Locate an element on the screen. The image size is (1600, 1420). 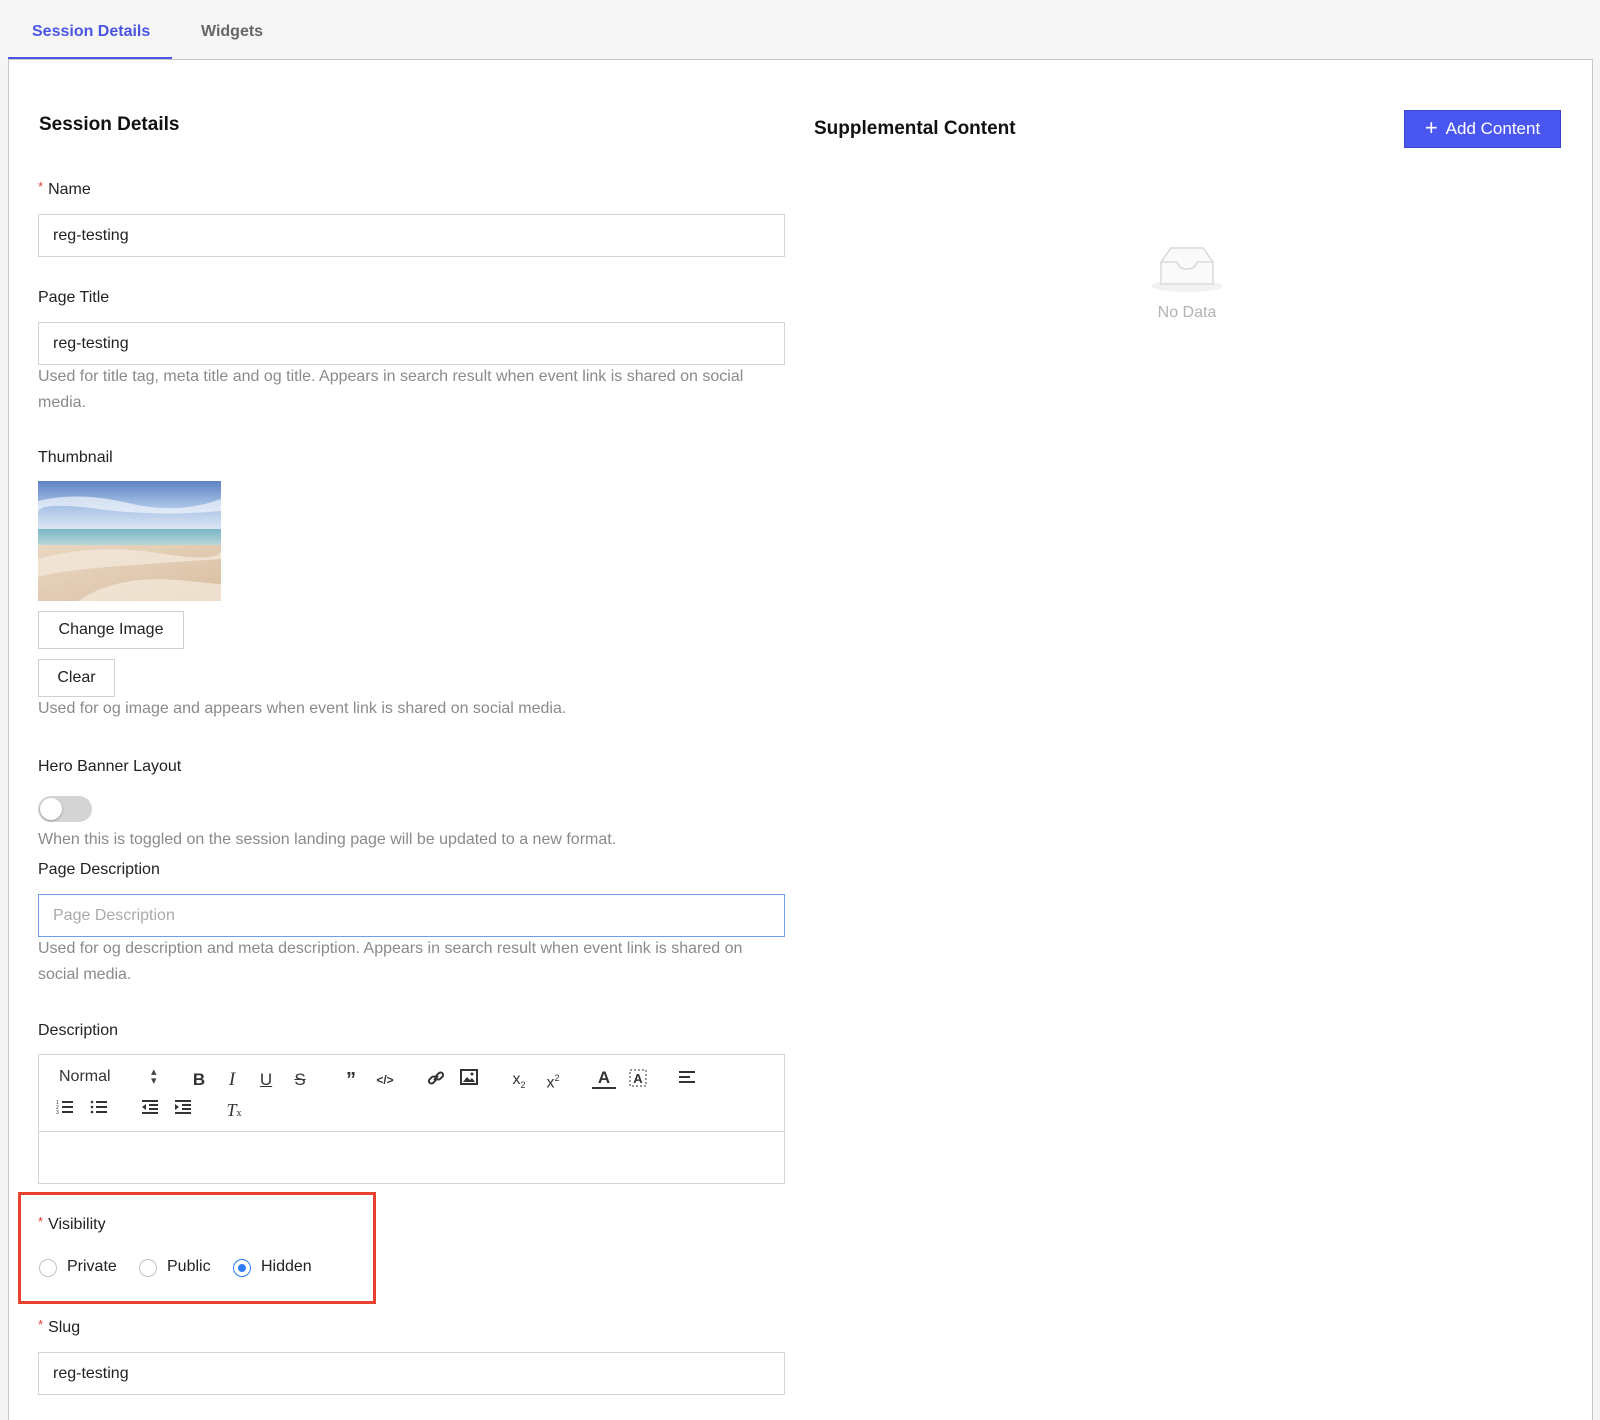
format-select-value: Normal is located at coordinates (85, 1076).